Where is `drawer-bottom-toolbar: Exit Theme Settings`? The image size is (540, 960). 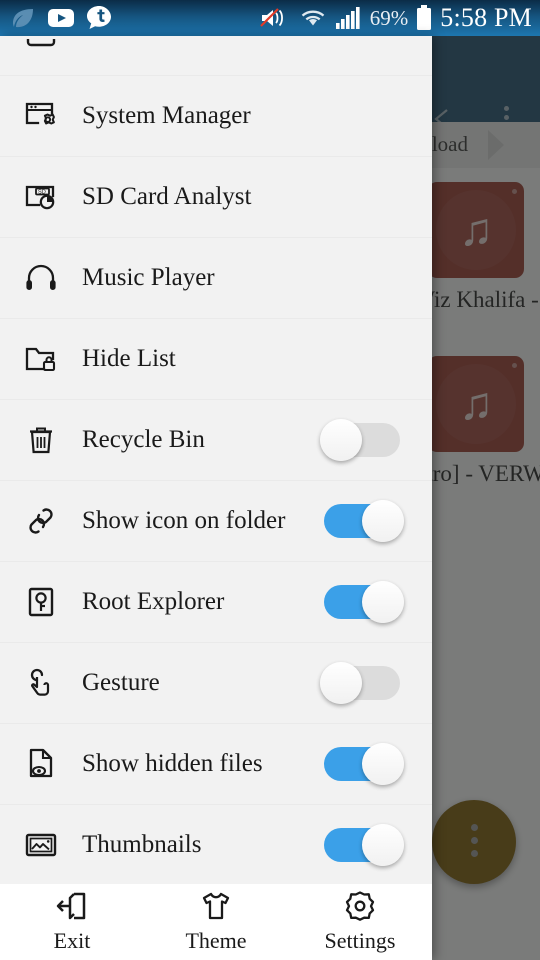 drawer-bottom-toolbar: Exit Theme Settings is located at coordinates (216, 922).